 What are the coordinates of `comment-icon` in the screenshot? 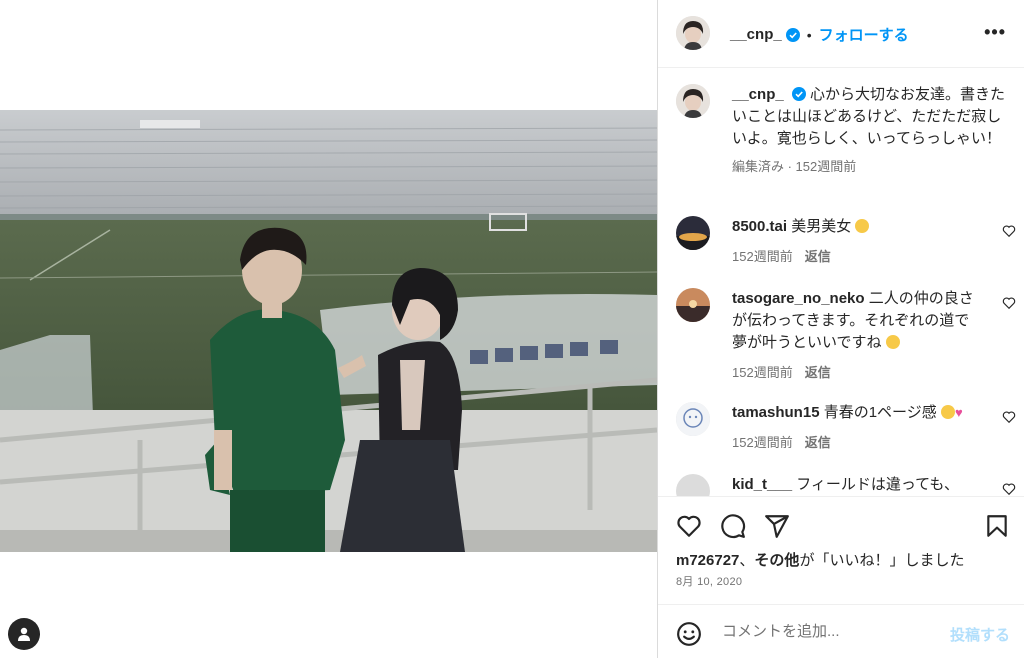 It's located at (733, 526).